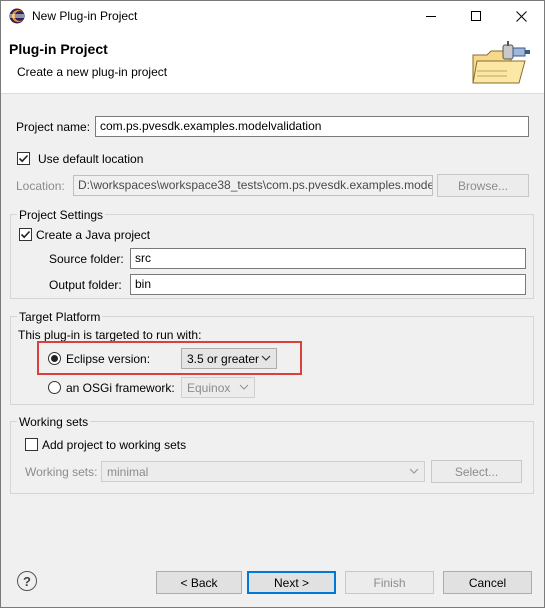 The image size is (545, 608). What do you see at coordinates (91, 159) in the screenshot?
I see `use-default-location-label: Use default location` at bounding box center [91, 159].